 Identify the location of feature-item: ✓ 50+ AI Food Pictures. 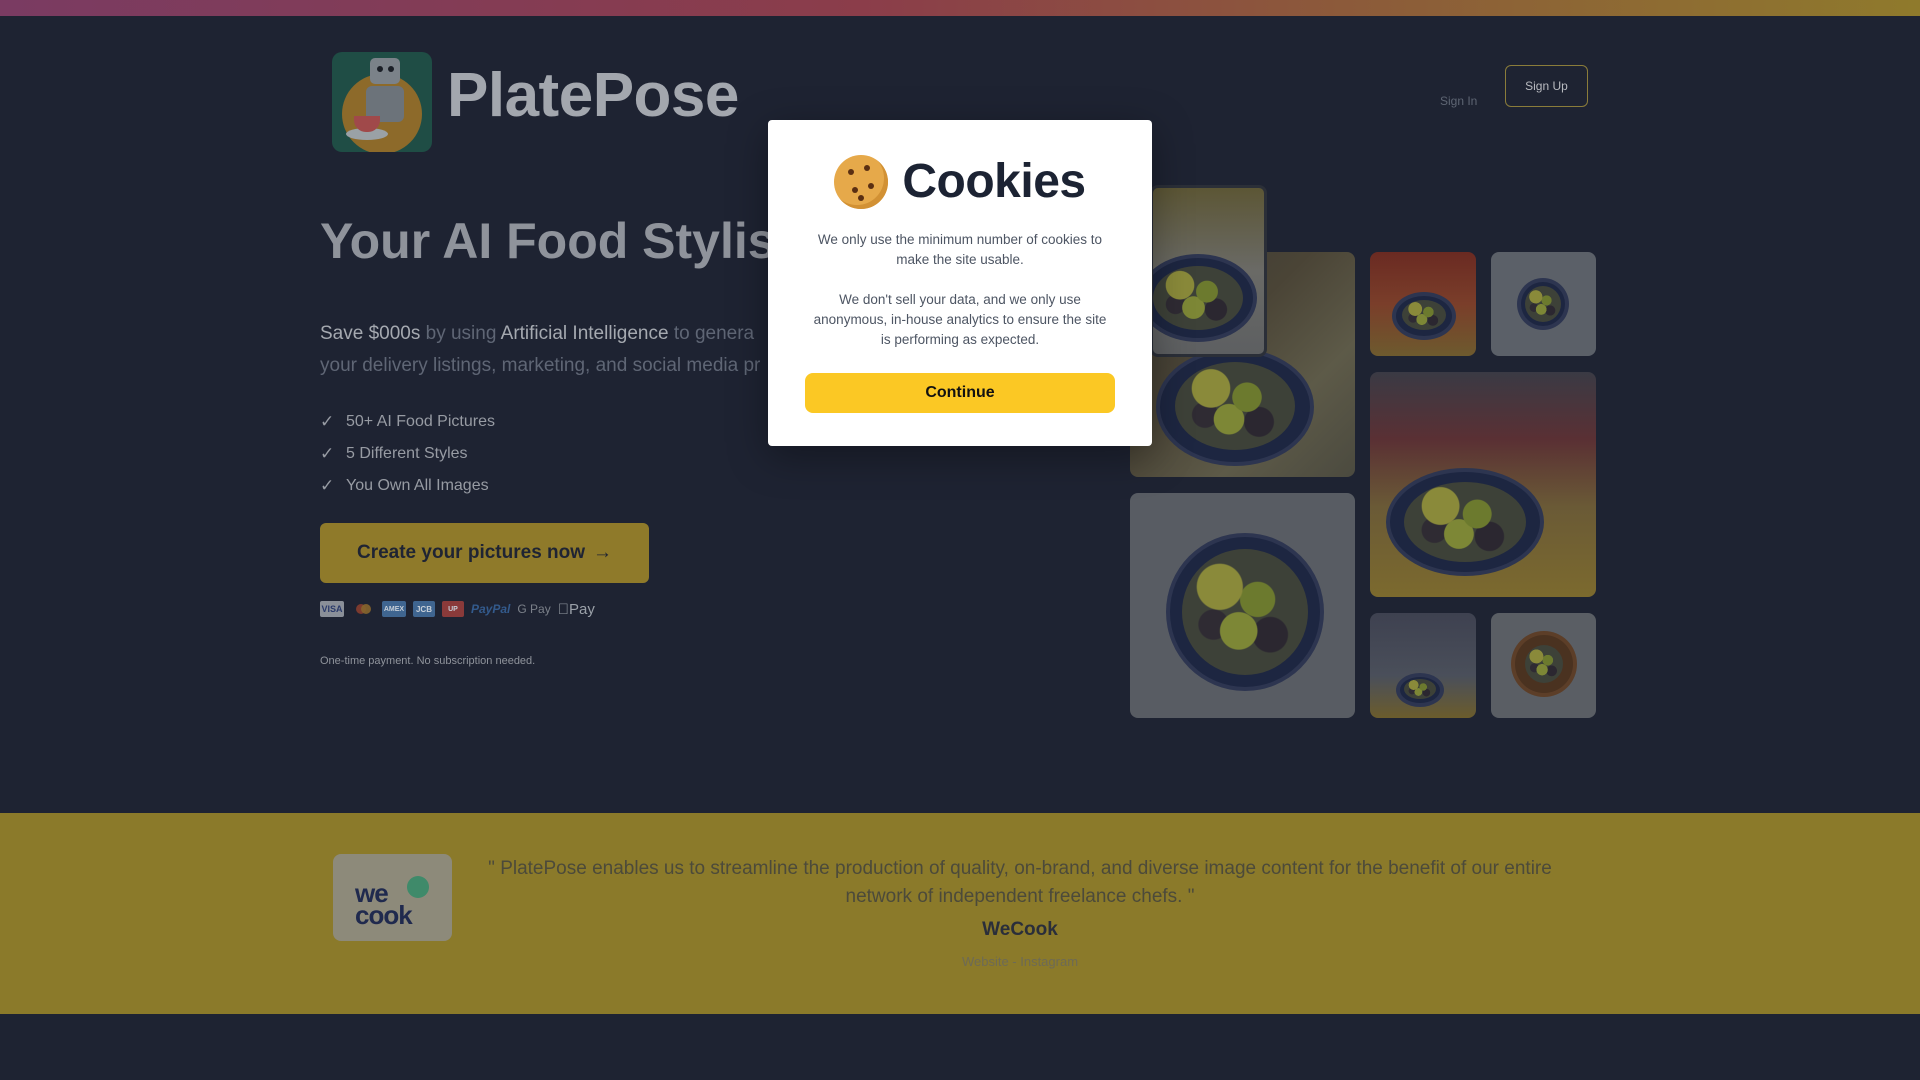
(407, 422).